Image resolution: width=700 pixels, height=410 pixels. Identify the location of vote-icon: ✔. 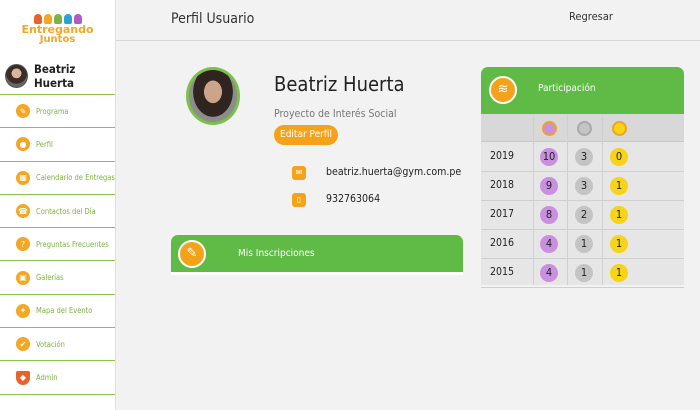
(23, 344).